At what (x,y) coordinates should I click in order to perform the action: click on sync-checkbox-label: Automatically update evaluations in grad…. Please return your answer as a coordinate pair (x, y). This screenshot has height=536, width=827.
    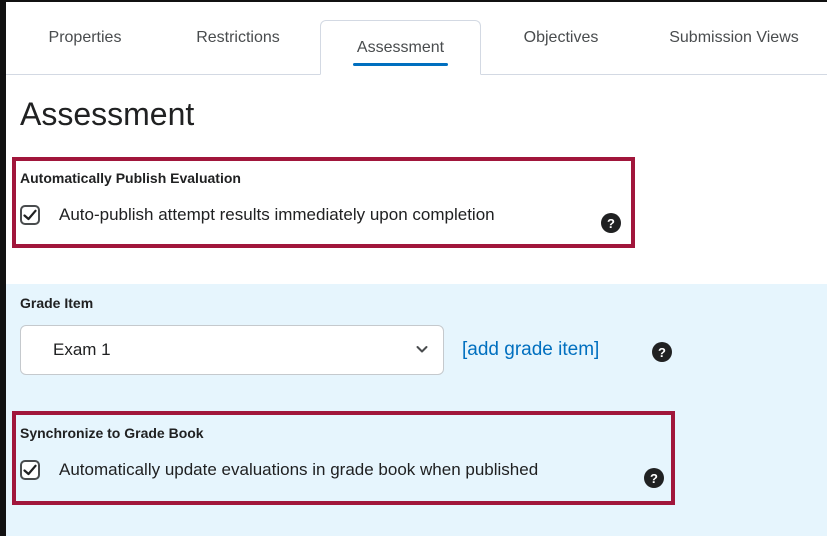
    Looking at the image, I should click on (298, 470).